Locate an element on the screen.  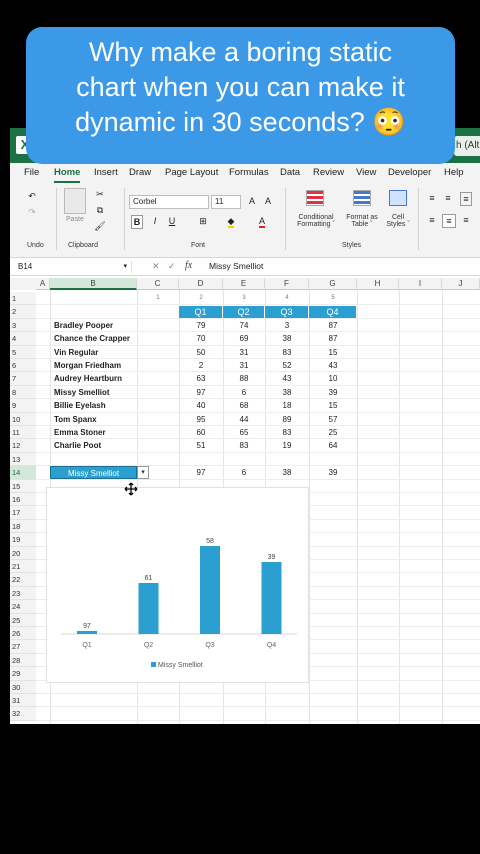
value-cell: 95 is located at coordinates (201, 419).